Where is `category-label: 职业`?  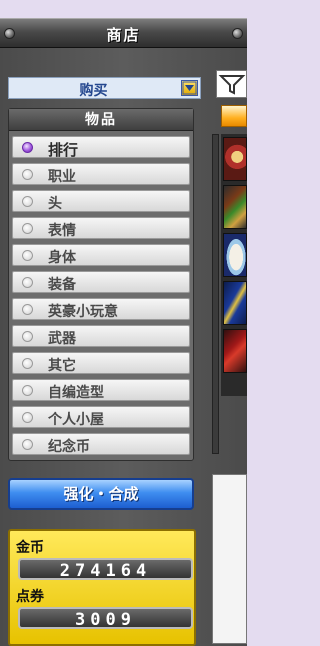 category-label: 职业 is located at coordinates (62, 177).